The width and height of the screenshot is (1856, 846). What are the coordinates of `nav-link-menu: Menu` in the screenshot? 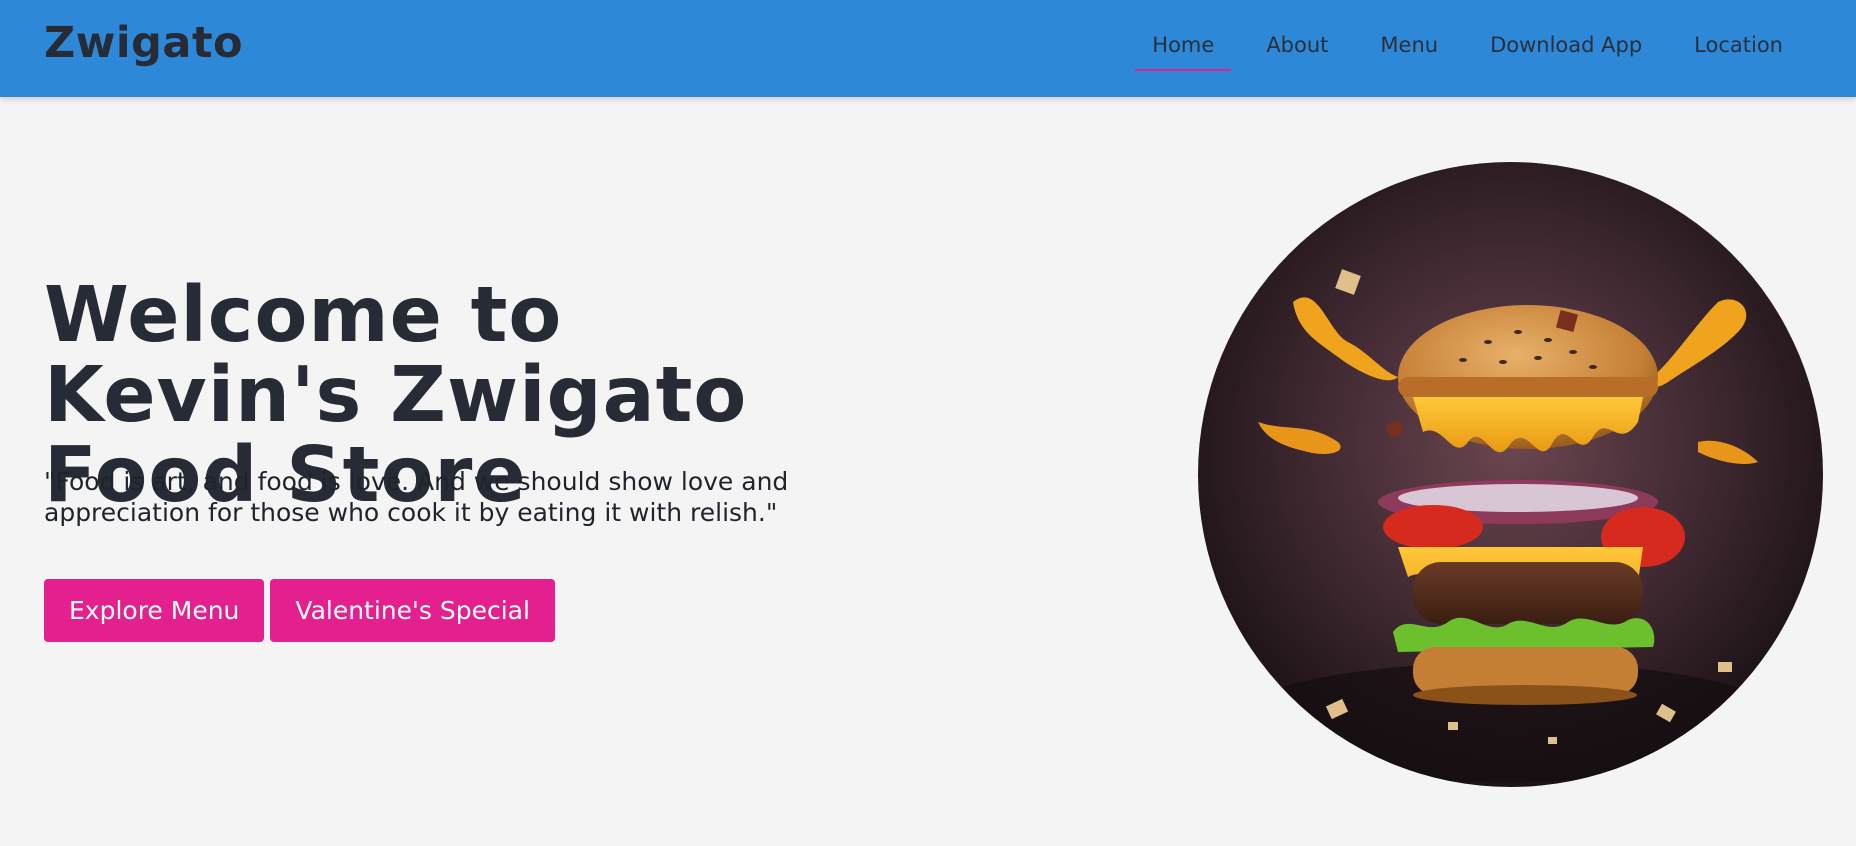 It's located at (1409, 45).